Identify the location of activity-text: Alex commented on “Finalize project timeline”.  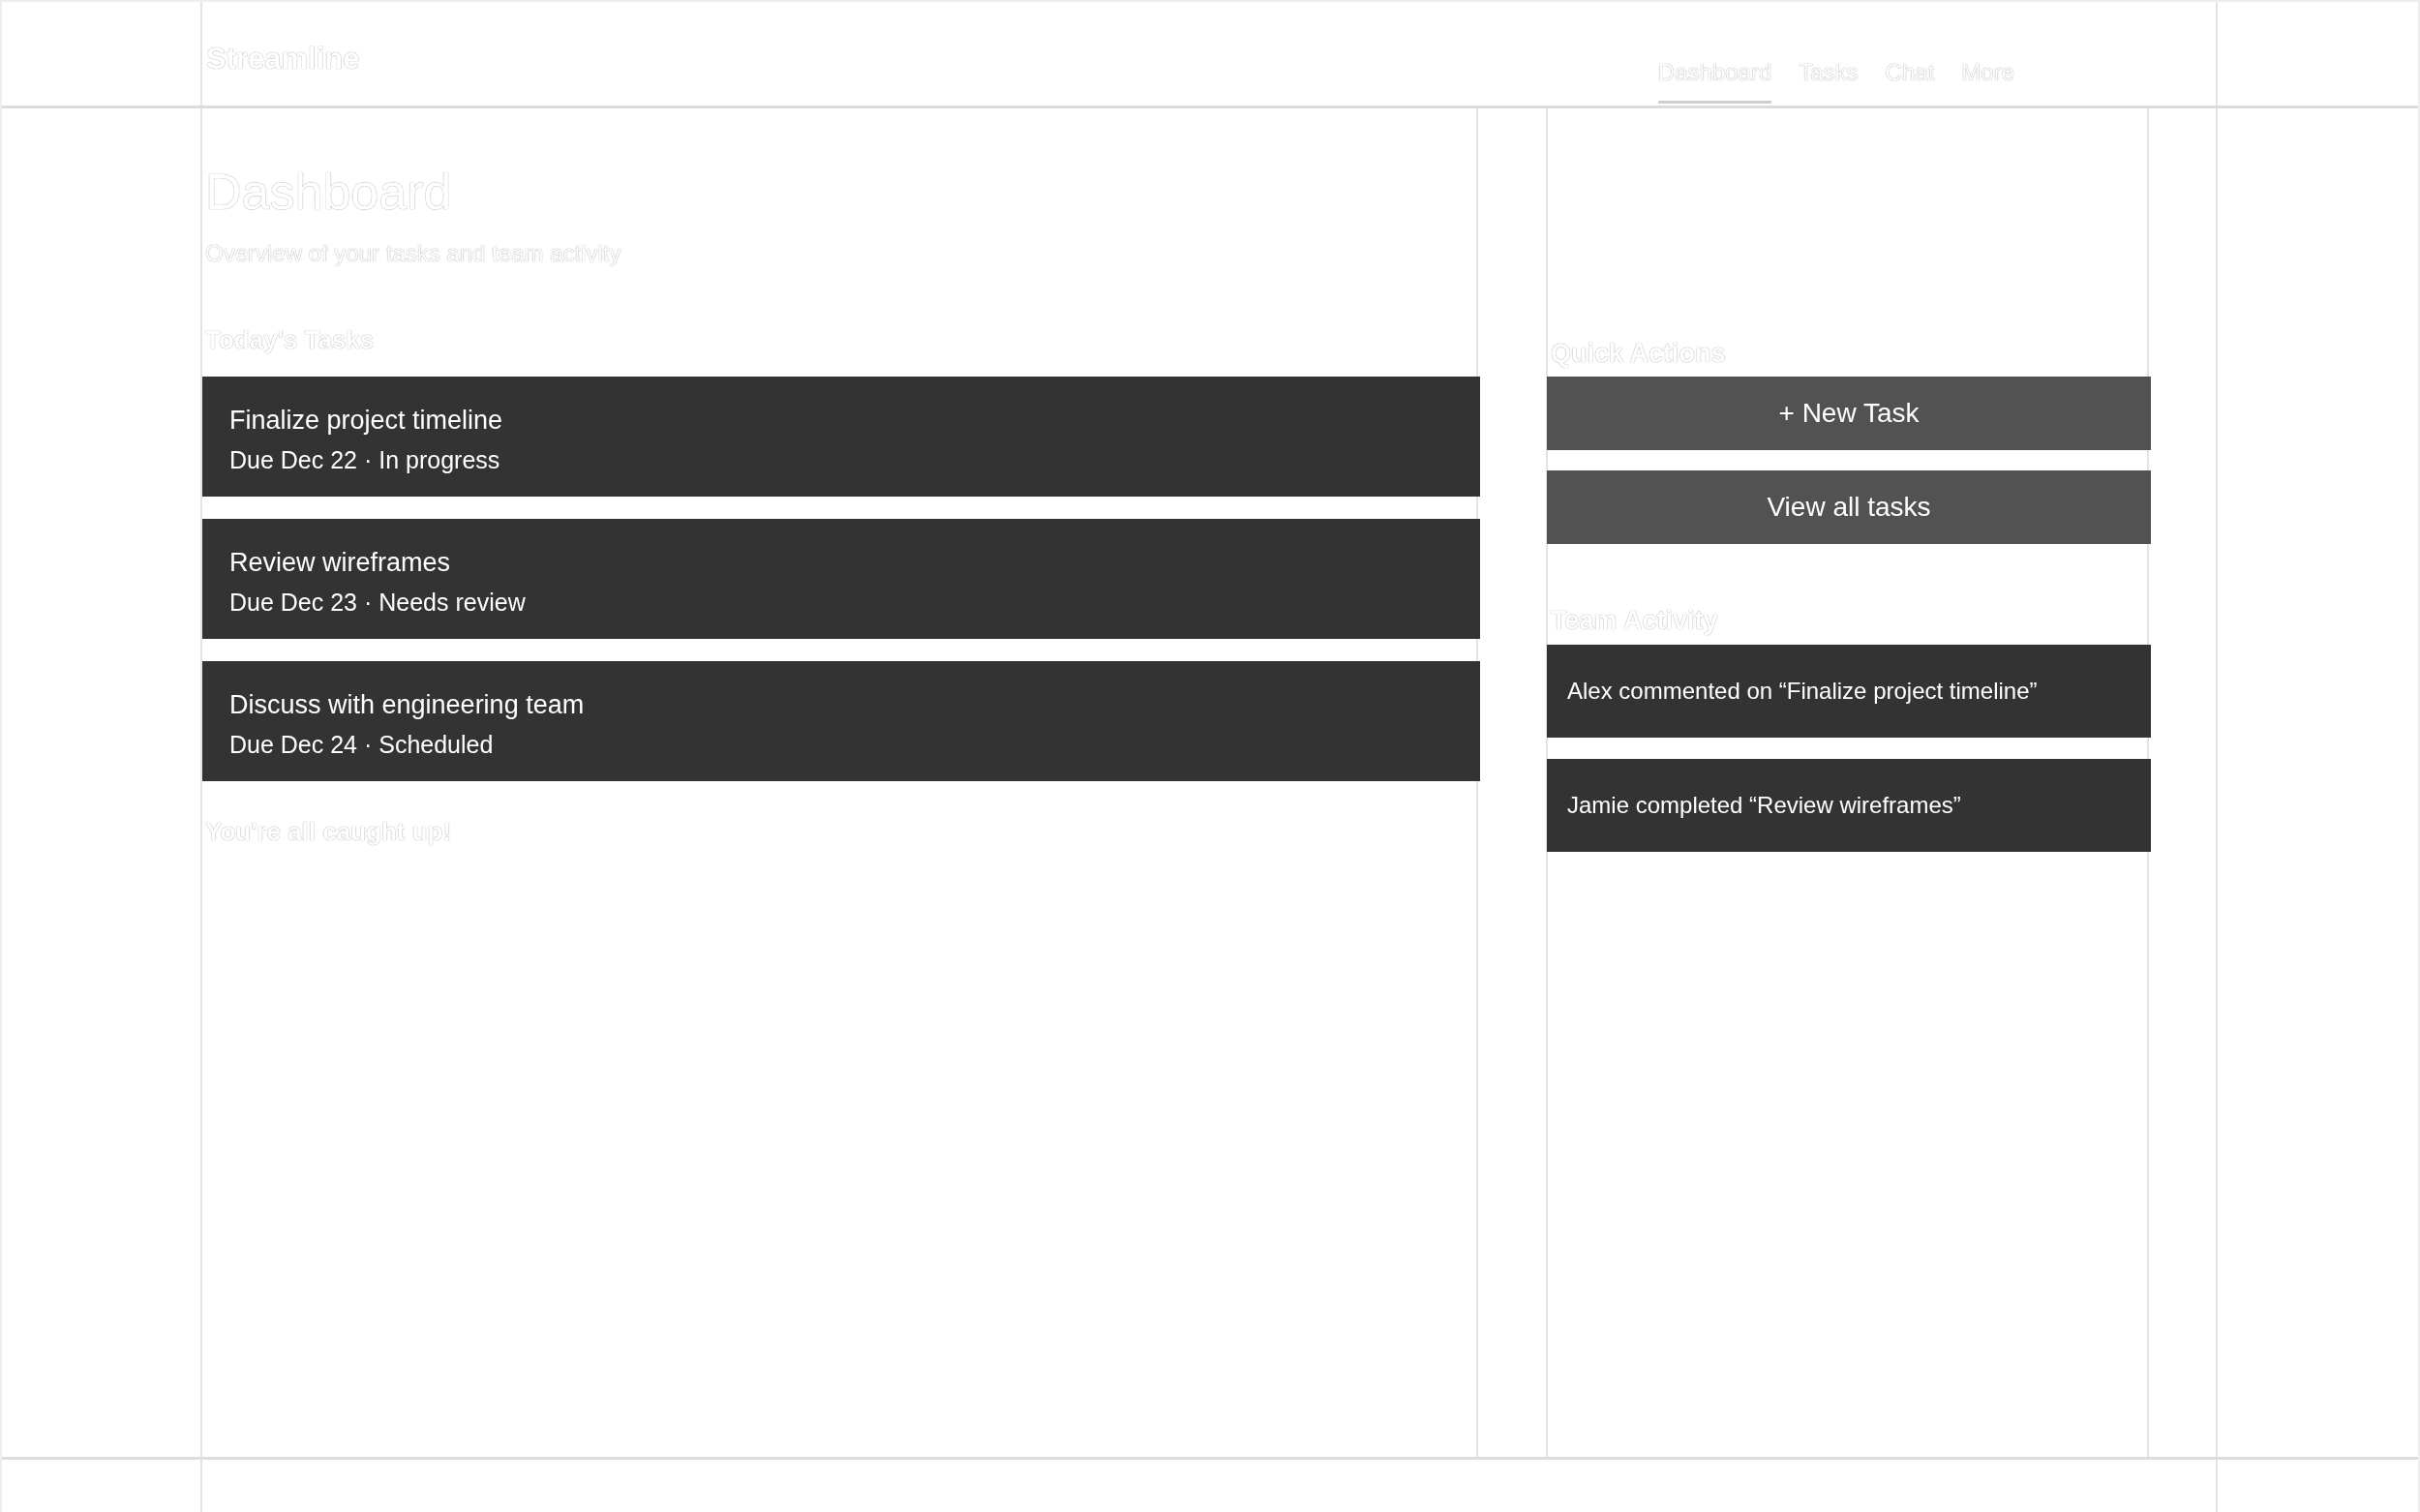
(1802, 691).